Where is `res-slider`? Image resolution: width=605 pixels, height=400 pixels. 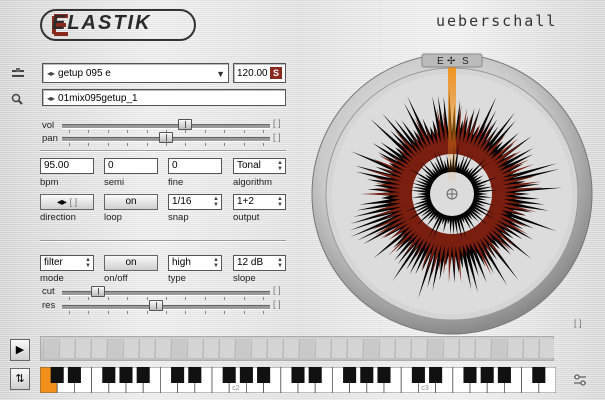
res-slider is located at coordinates (166, 307).